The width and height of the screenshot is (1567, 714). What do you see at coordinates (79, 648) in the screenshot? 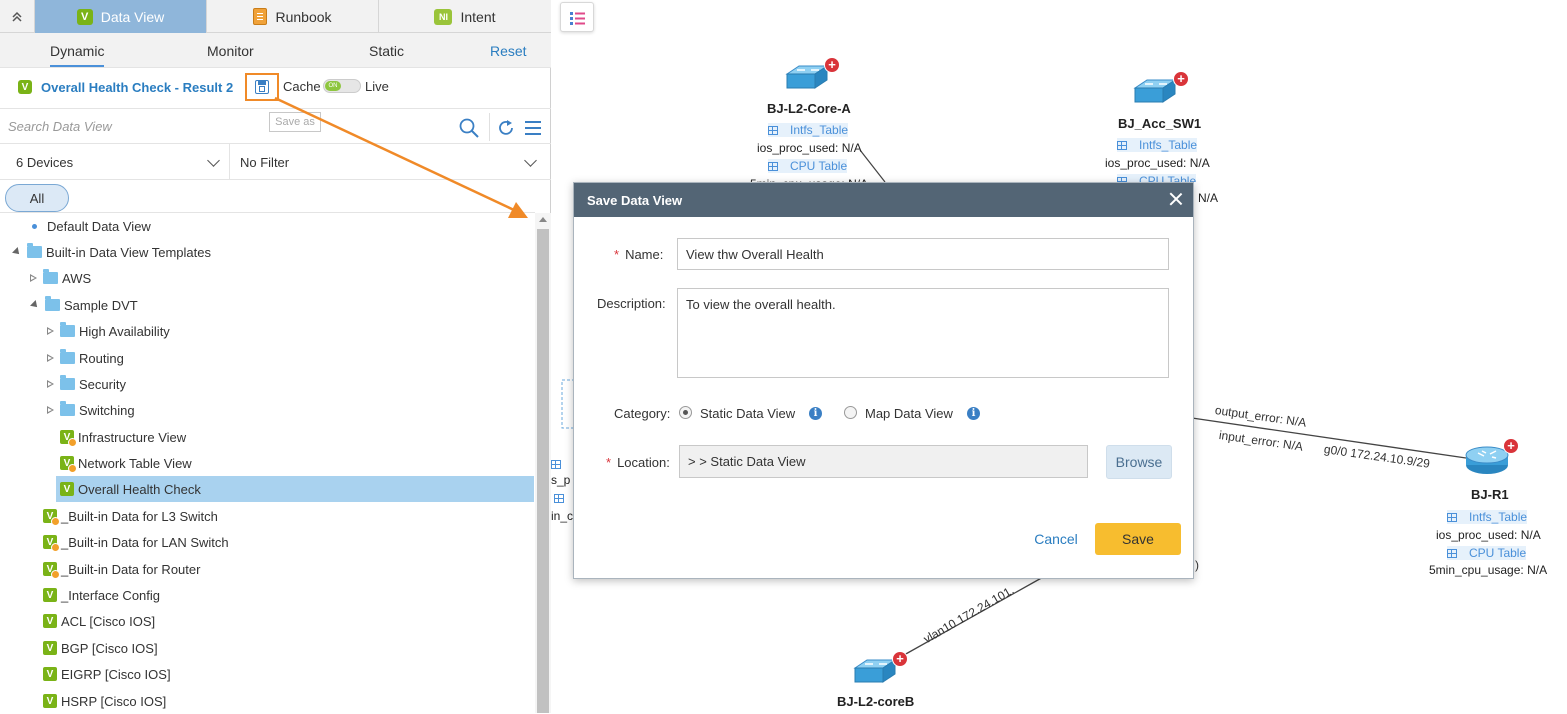
I see `tree-item: V BGP [Cisco IOS]` at bounding box center [79, 648].